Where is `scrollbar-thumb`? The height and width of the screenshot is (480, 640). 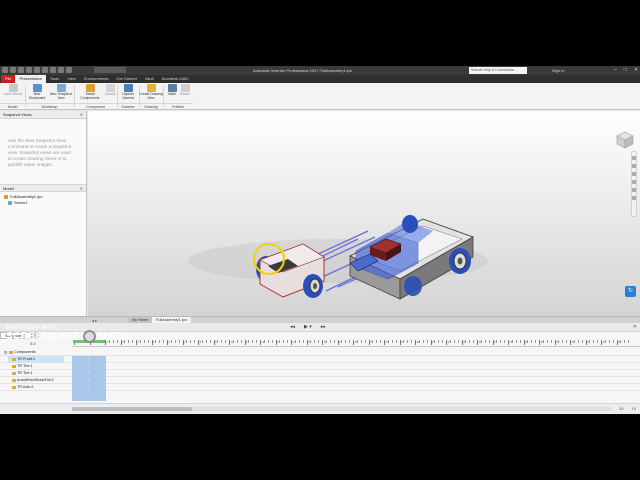
scrollbar-thumb is located at coordinates (132, 409).